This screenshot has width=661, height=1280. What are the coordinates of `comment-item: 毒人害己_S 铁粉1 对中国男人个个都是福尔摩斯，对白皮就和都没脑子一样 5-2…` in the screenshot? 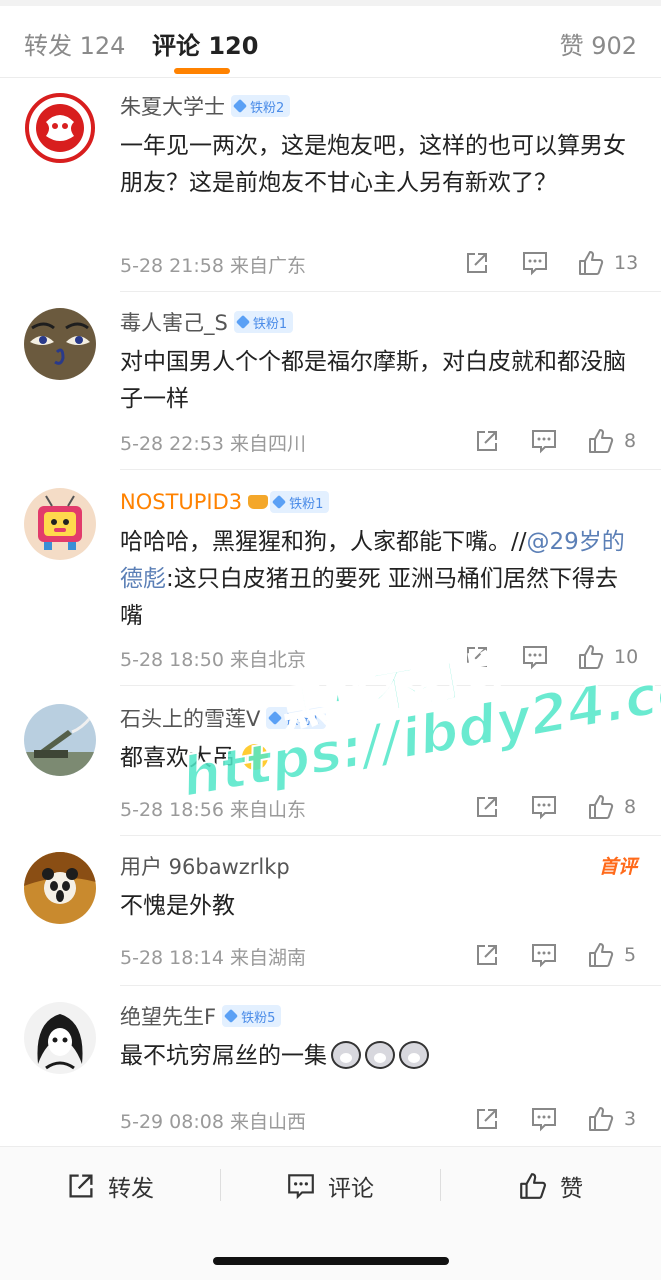 It's located at (330, 389).